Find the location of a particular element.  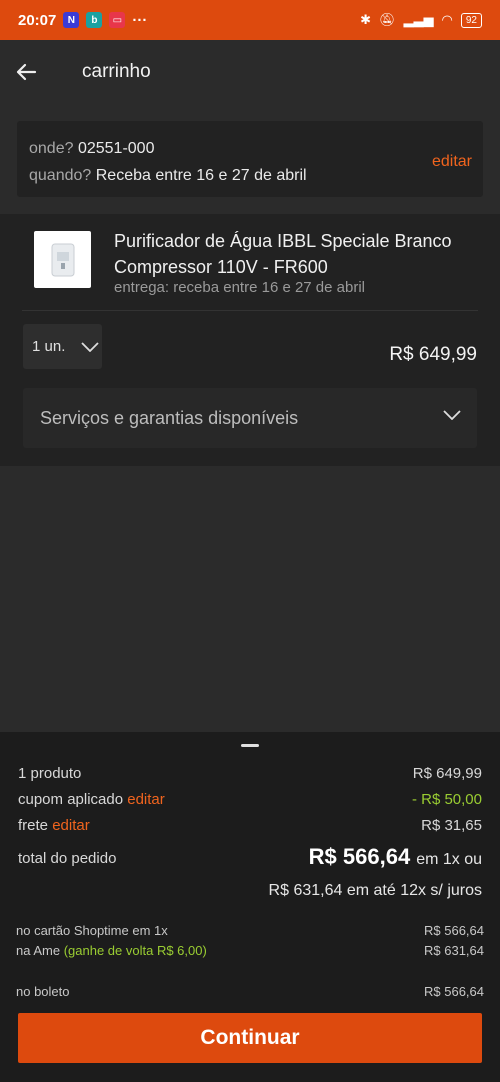

total-label: total do pedido is located at coordinates (67, 858).